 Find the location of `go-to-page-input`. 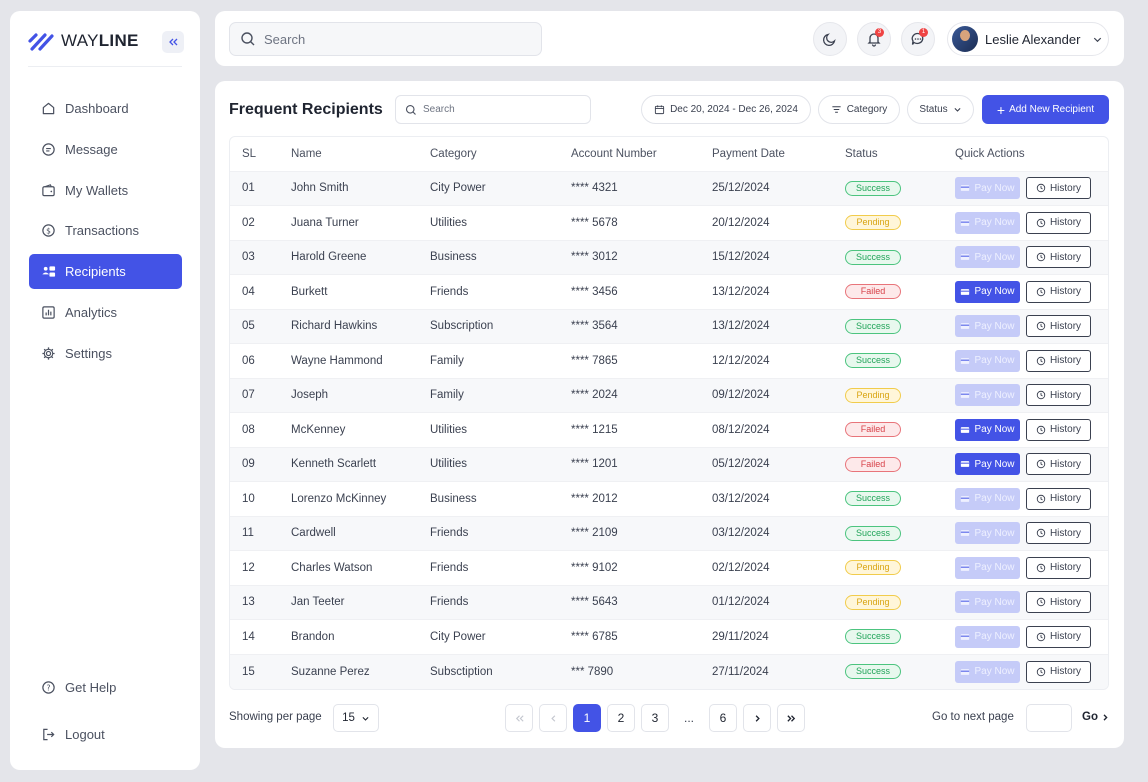

go-to-page-input is located at coordinates (1049, 718).